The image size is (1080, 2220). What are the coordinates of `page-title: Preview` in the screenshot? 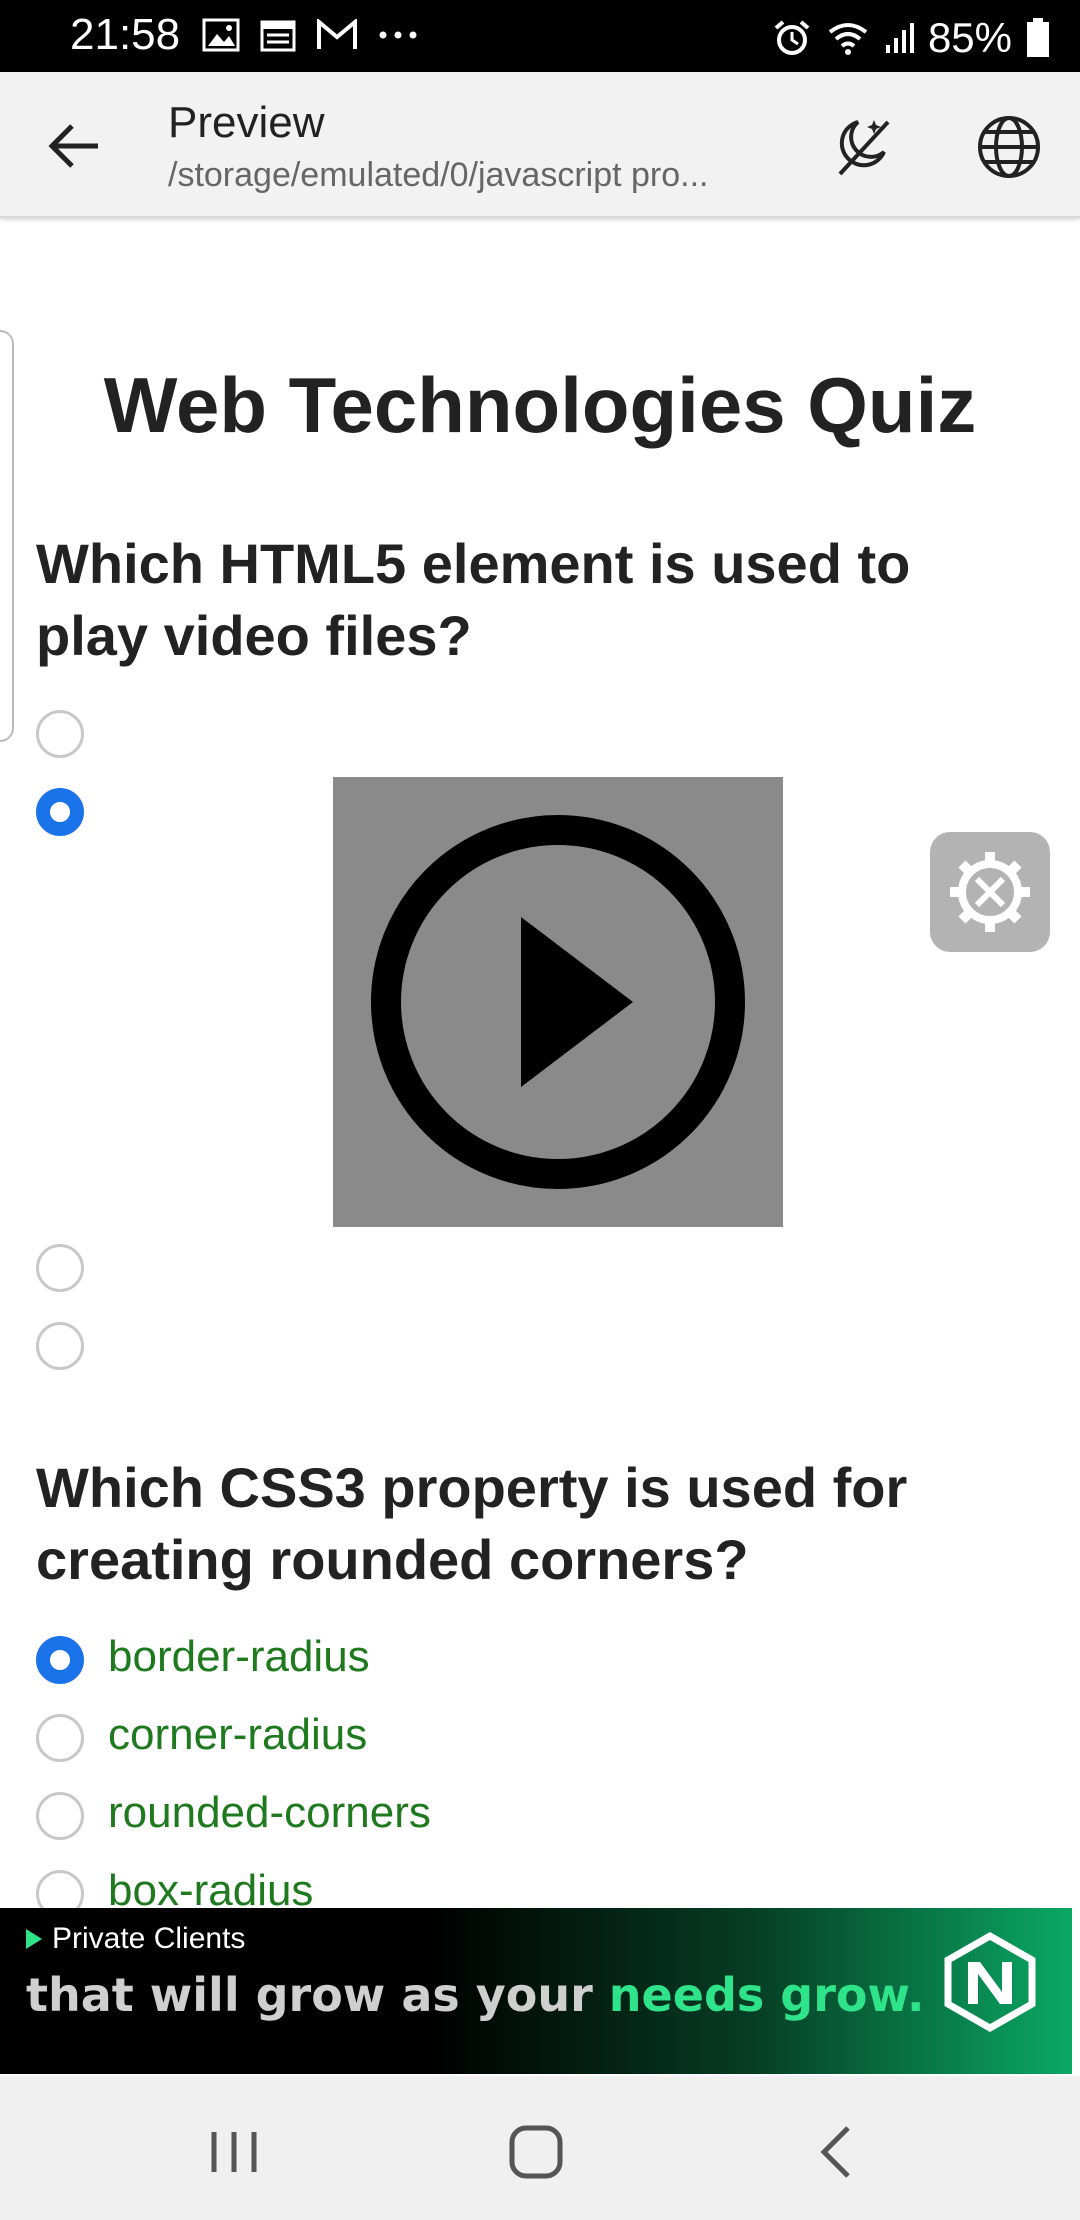 It's located at (246, 122).